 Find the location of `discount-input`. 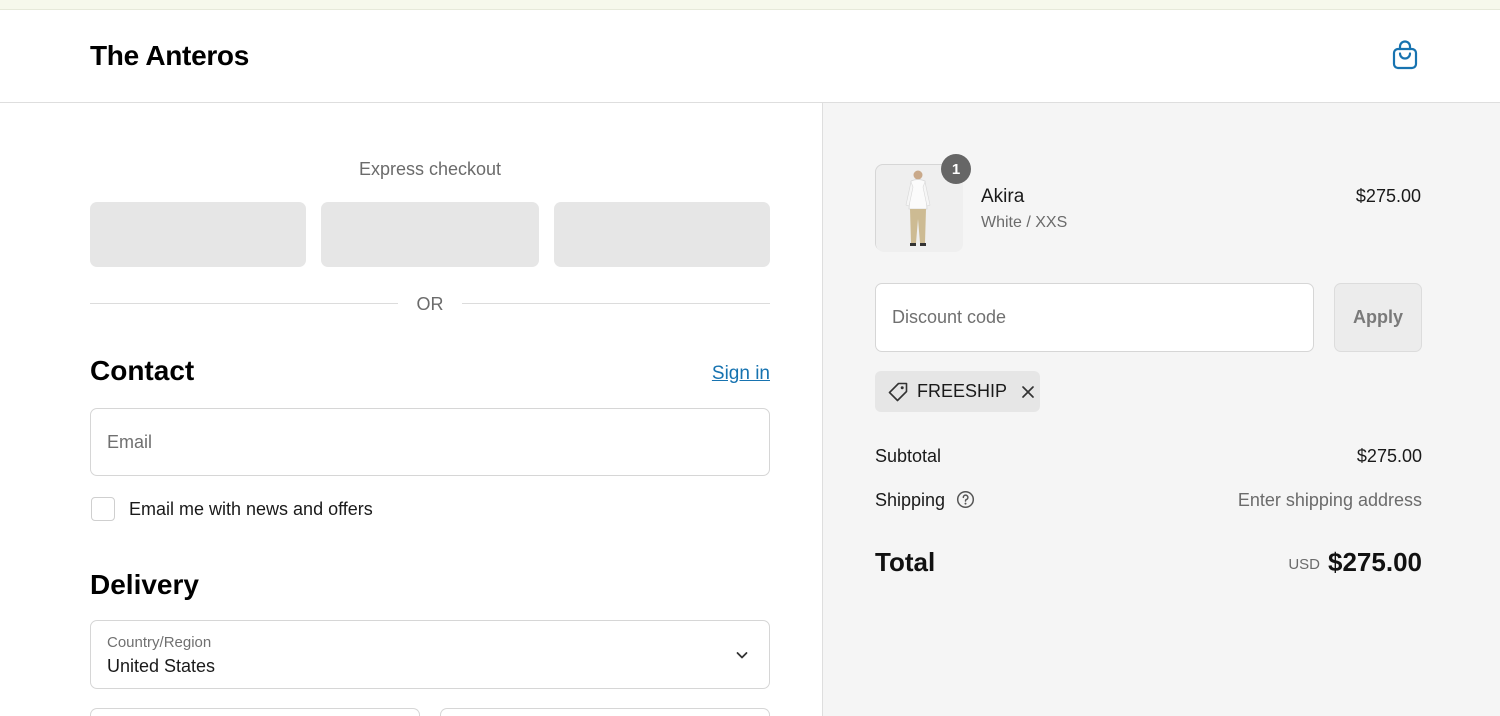

discount-input is located at coordinates (1094, 317).